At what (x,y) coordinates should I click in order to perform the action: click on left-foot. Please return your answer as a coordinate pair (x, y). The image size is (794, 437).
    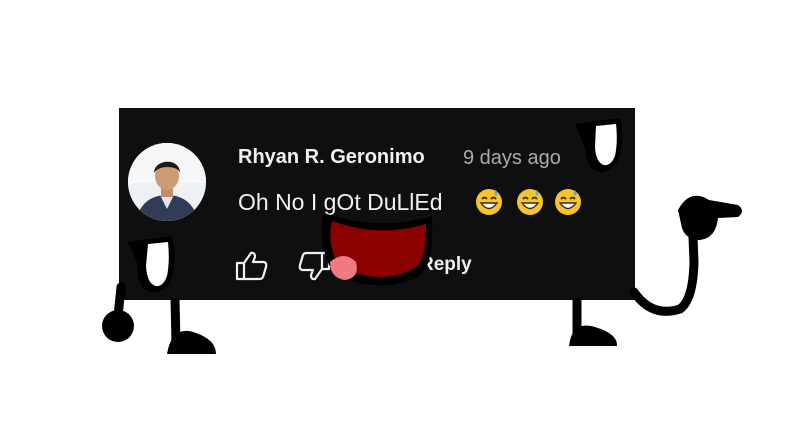
    Looking at the image, I should click on (191, 342).